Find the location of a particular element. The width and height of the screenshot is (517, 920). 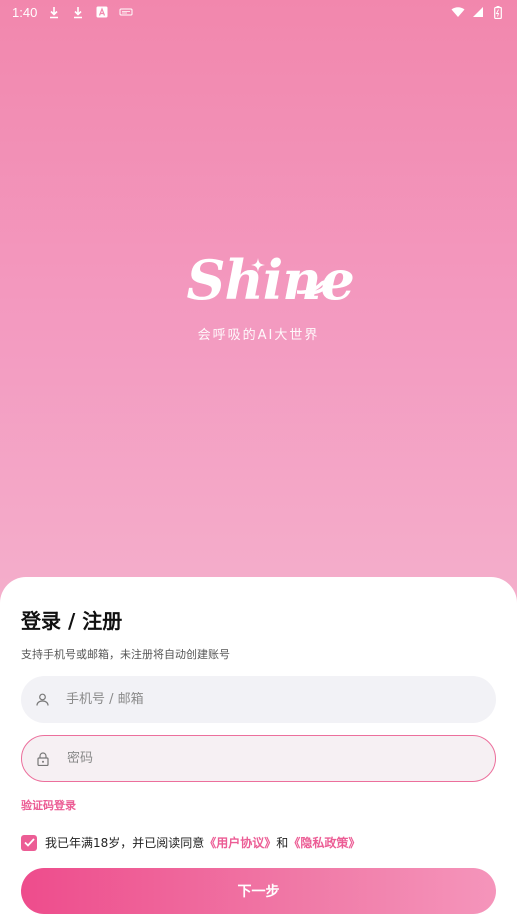

tagline: 会呼吸的AI大世界 is located at coordinates (258, 335).